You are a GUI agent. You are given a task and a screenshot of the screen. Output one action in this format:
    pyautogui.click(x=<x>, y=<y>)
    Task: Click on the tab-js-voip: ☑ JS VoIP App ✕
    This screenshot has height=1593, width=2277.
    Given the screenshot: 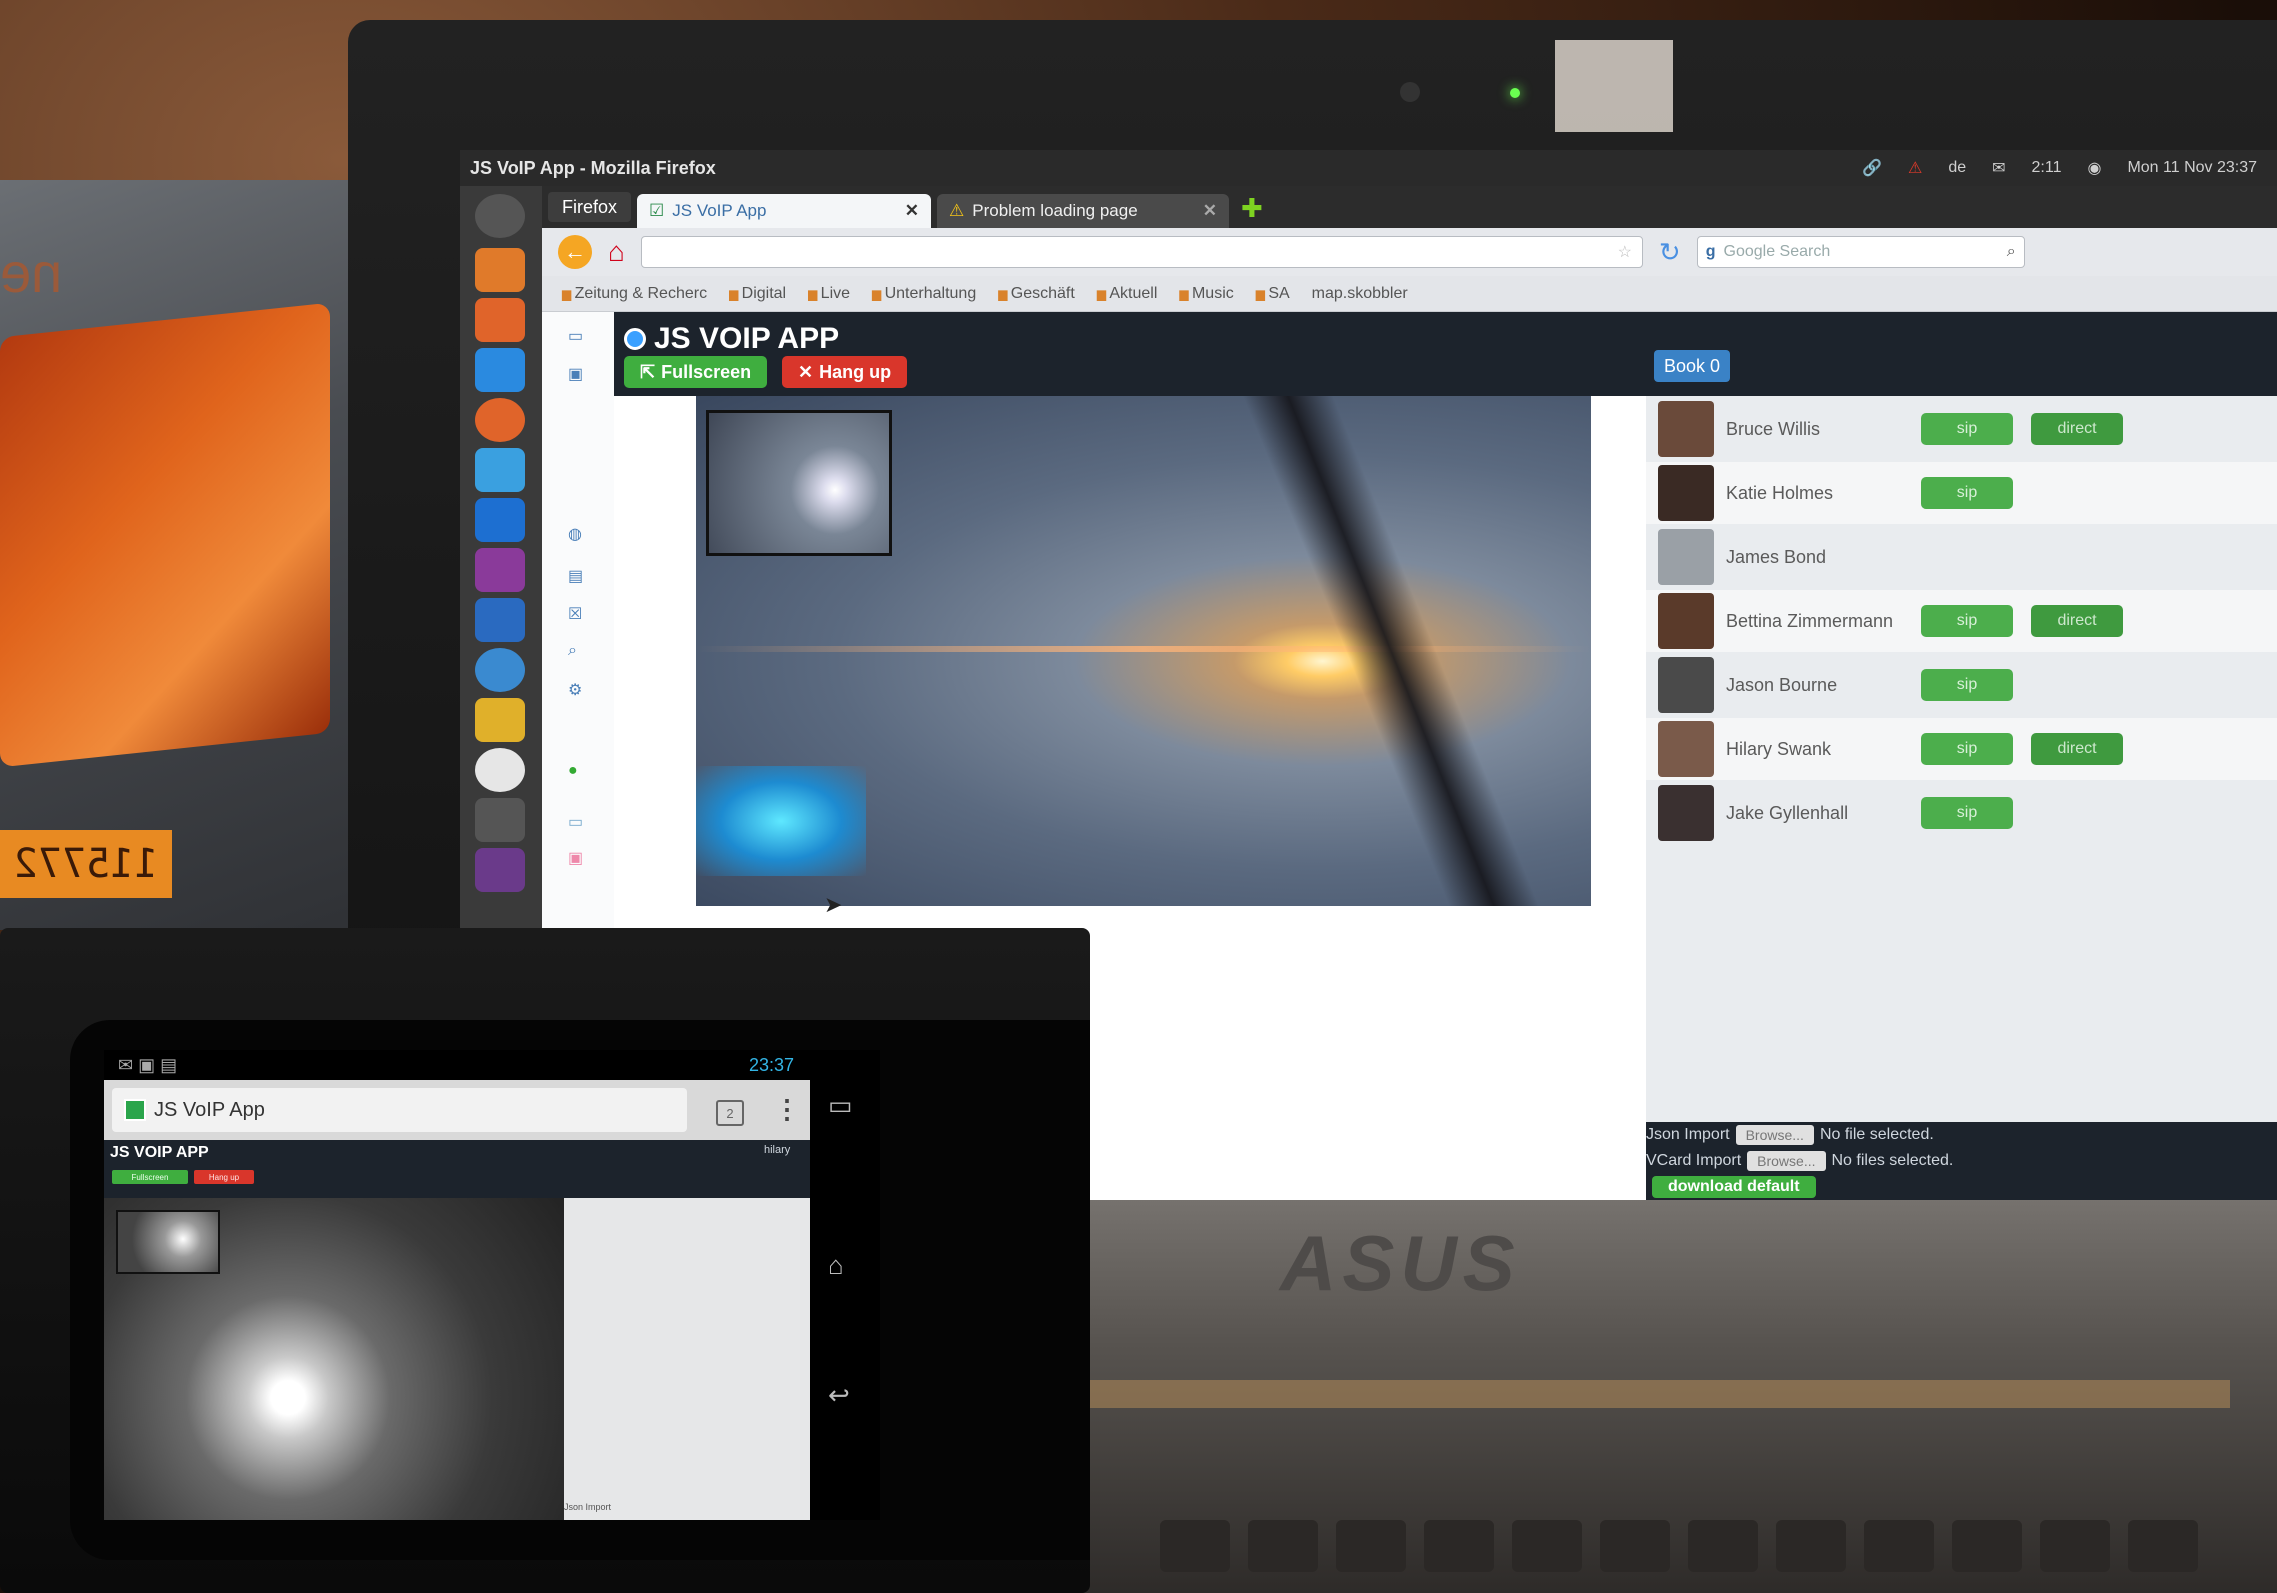 What is the action you would take?
    pyautogui.click(x=784, y=211)
    